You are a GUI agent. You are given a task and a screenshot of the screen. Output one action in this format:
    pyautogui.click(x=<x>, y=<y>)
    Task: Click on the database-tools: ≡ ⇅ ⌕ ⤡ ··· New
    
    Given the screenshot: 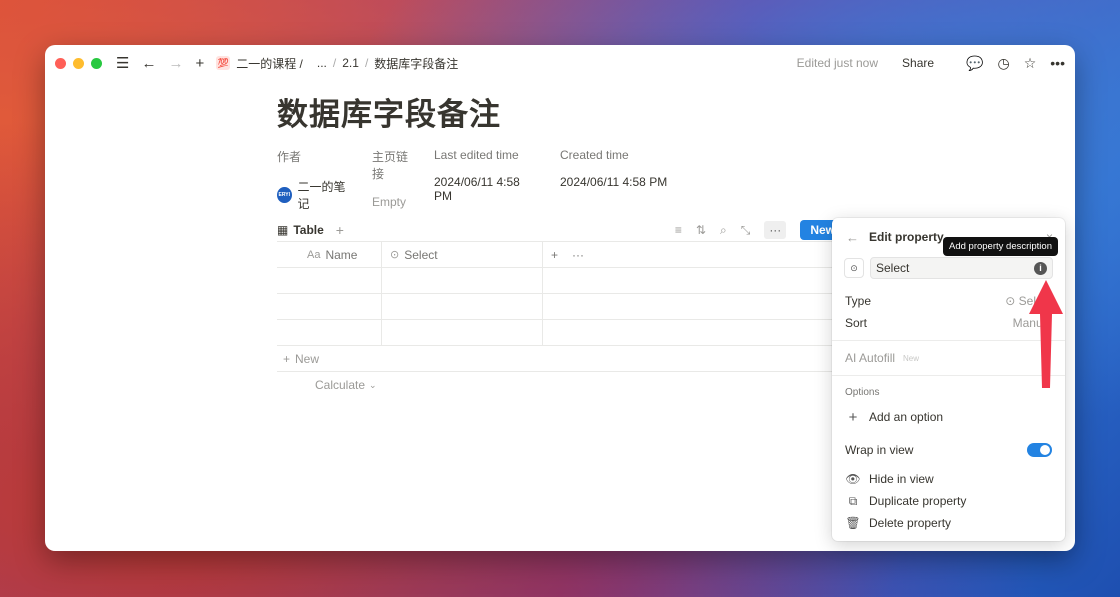 What is the action you would take?
    pyautogui.click(x=760, y=230)
    